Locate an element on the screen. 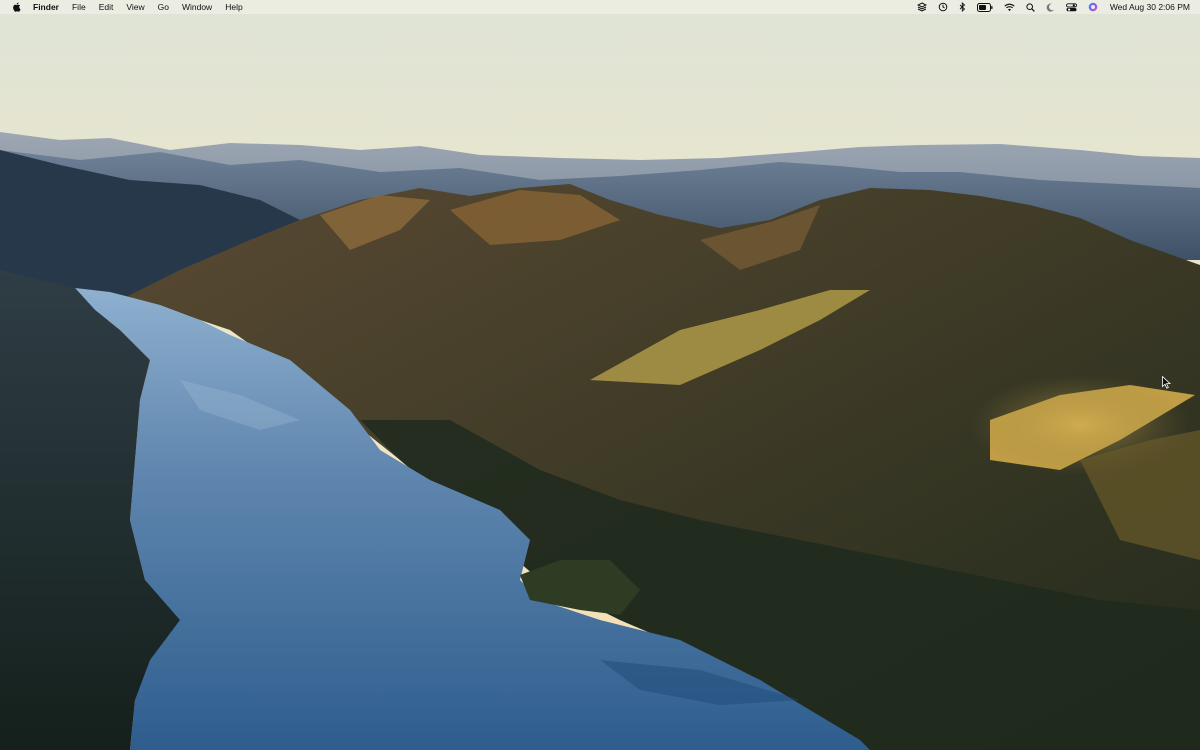  moon-icon is located at coordinates (1050, 7).